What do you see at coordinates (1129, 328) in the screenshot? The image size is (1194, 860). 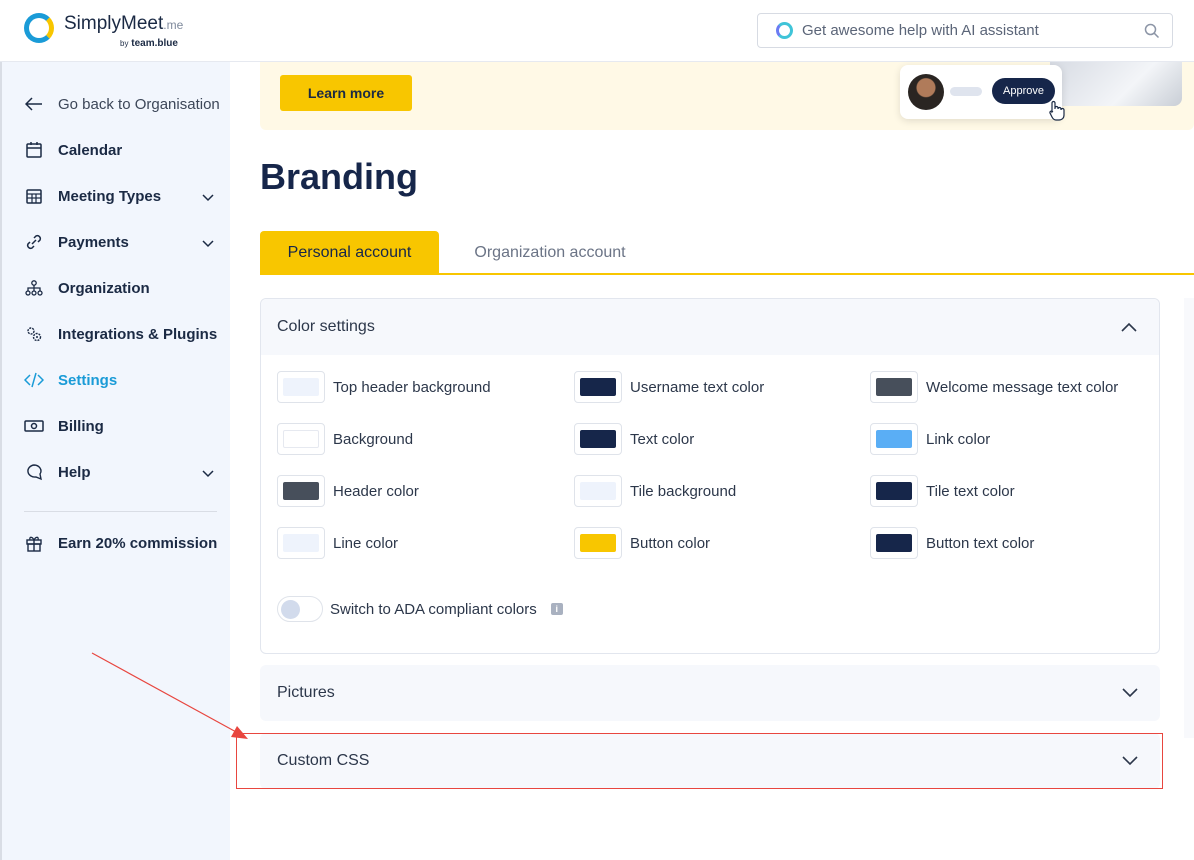 I see `chevron-up-icon` at bounding box center [1129, 328].